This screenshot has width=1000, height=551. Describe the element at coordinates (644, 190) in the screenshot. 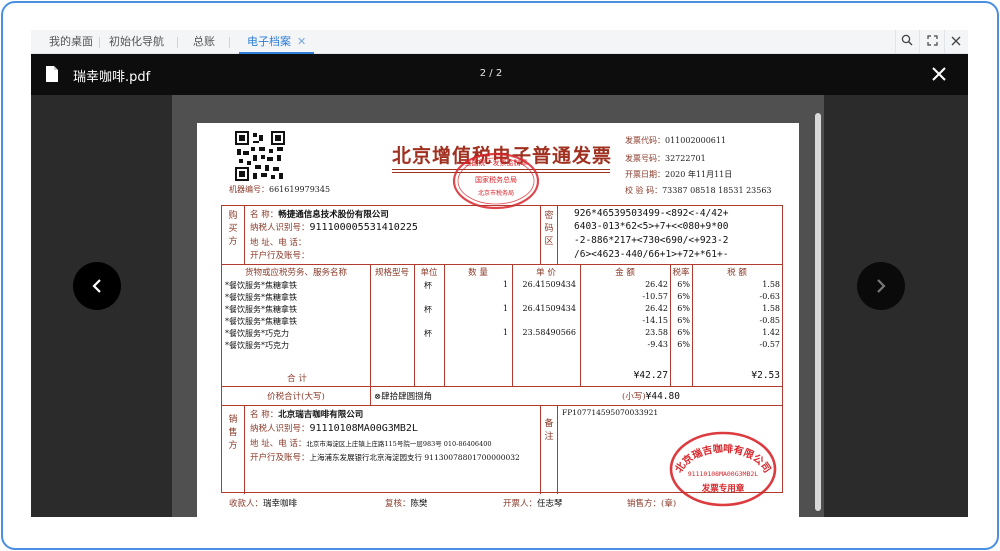

I see `check-code-label: 校 验 码：` at that location.